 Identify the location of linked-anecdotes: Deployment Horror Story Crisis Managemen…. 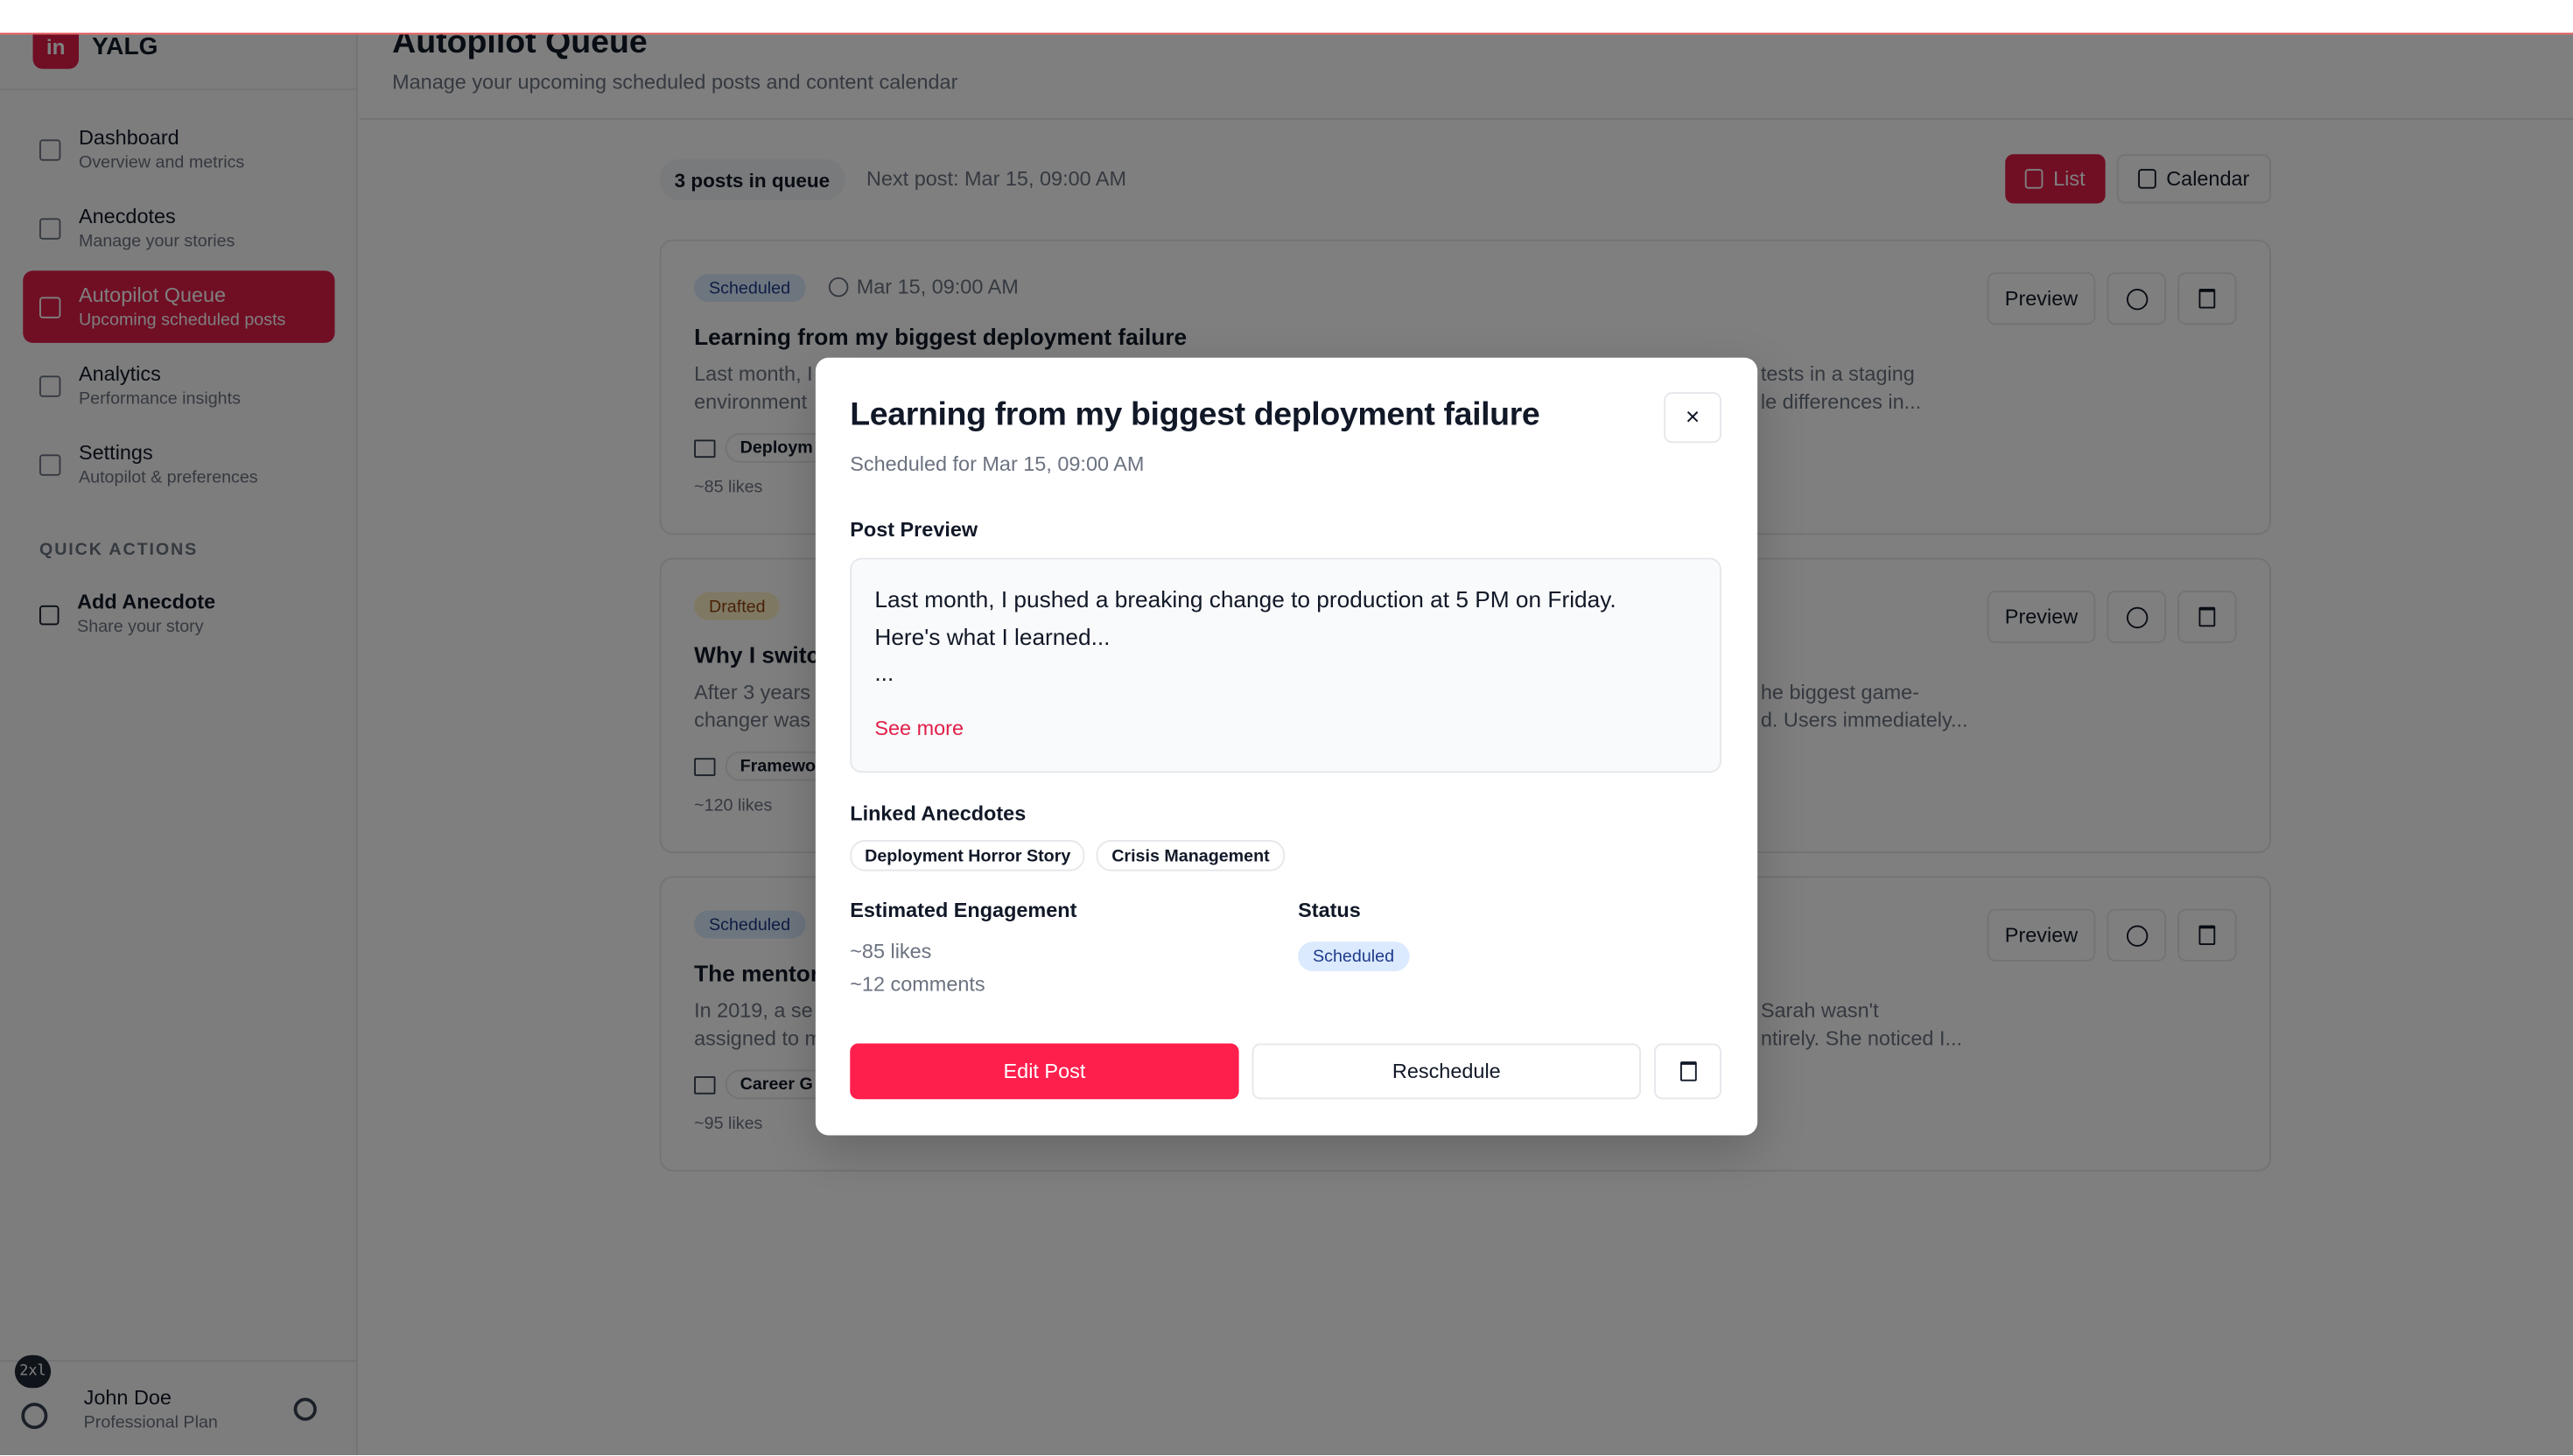
(1067, 856).